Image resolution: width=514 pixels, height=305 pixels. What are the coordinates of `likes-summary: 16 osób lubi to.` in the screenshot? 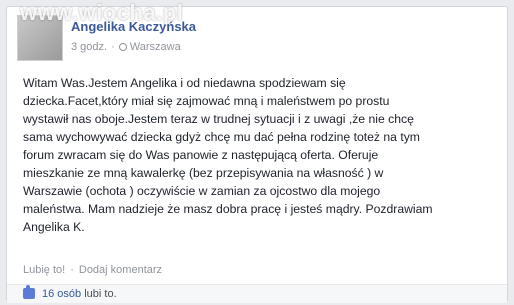 It's located at (79, 294).